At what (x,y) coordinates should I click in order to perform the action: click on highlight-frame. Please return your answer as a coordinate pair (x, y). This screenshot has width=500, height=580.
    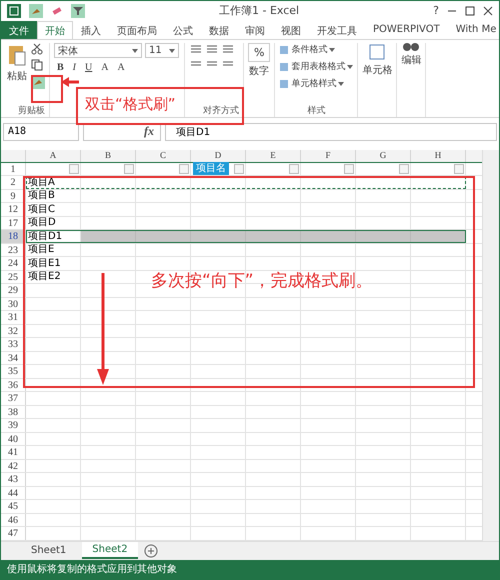
    Looking at the image, I should click on (47, 89).